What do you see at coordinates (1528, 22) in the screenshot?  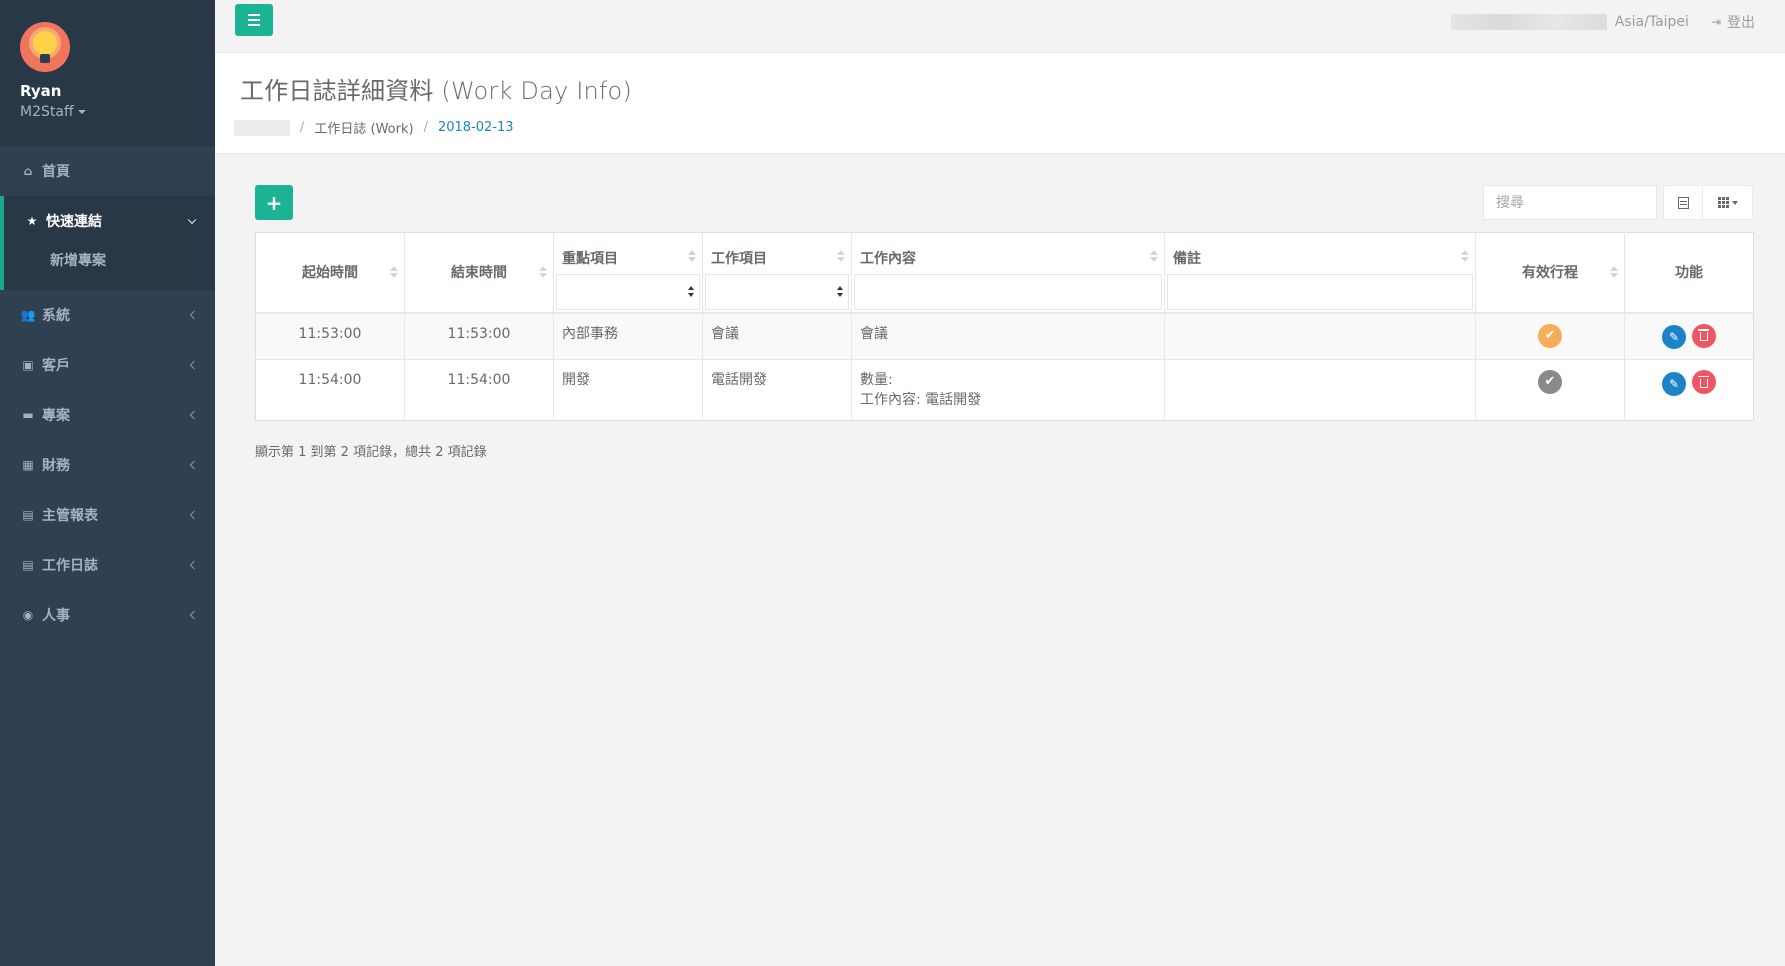 I see `redacted-text` at bounding box center [1528, 22].